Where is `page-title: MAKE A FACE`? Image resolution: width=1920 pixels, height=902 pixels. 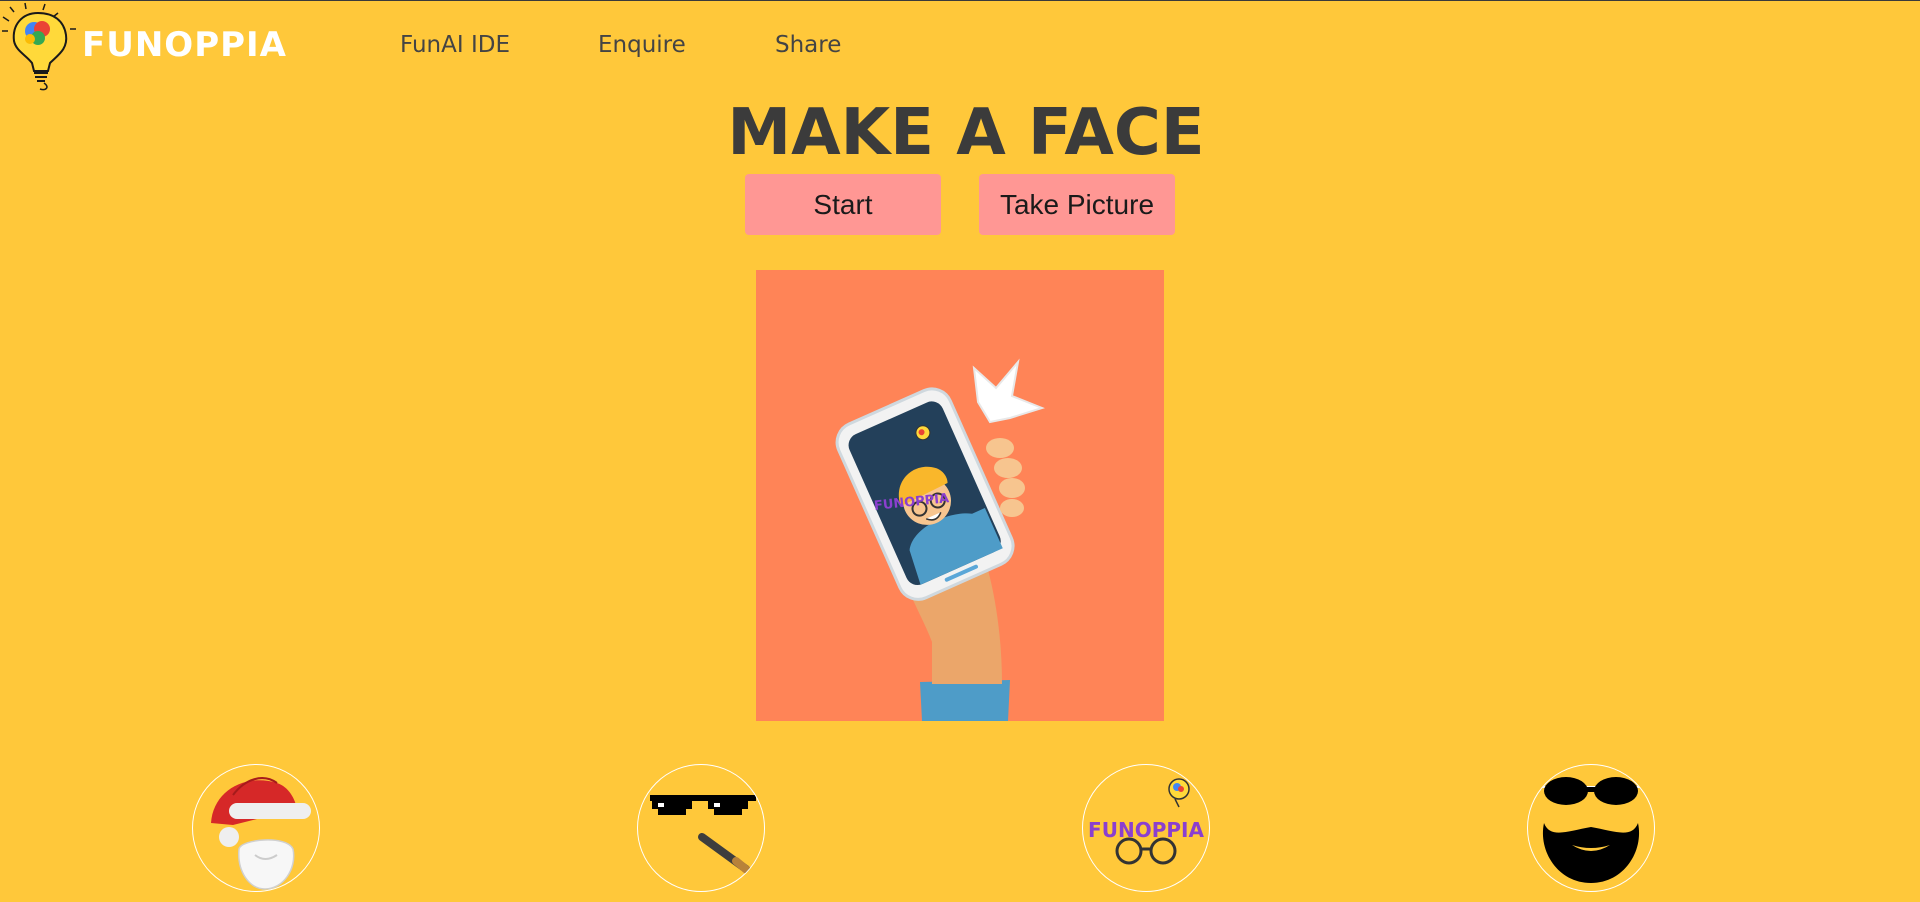 page-title: MAKE A FACE is located at coordinates (966, 133).